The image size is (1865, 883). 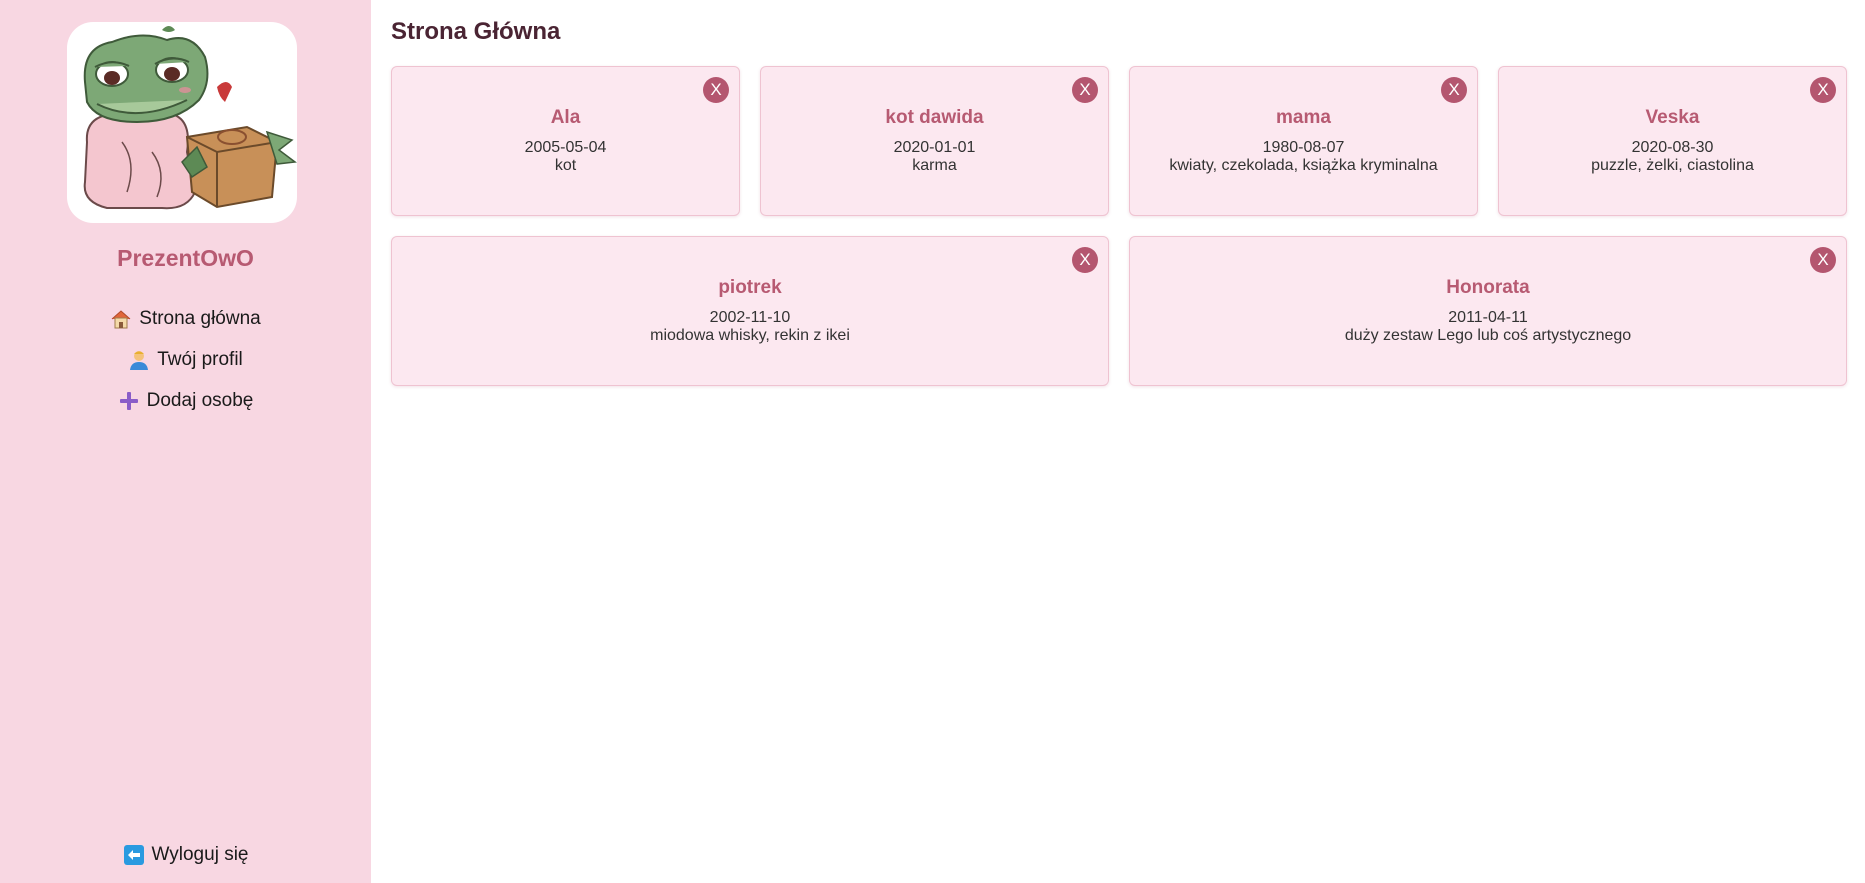 I want to click on logout-button: Wyloguj się, so click(x=185, y=855).